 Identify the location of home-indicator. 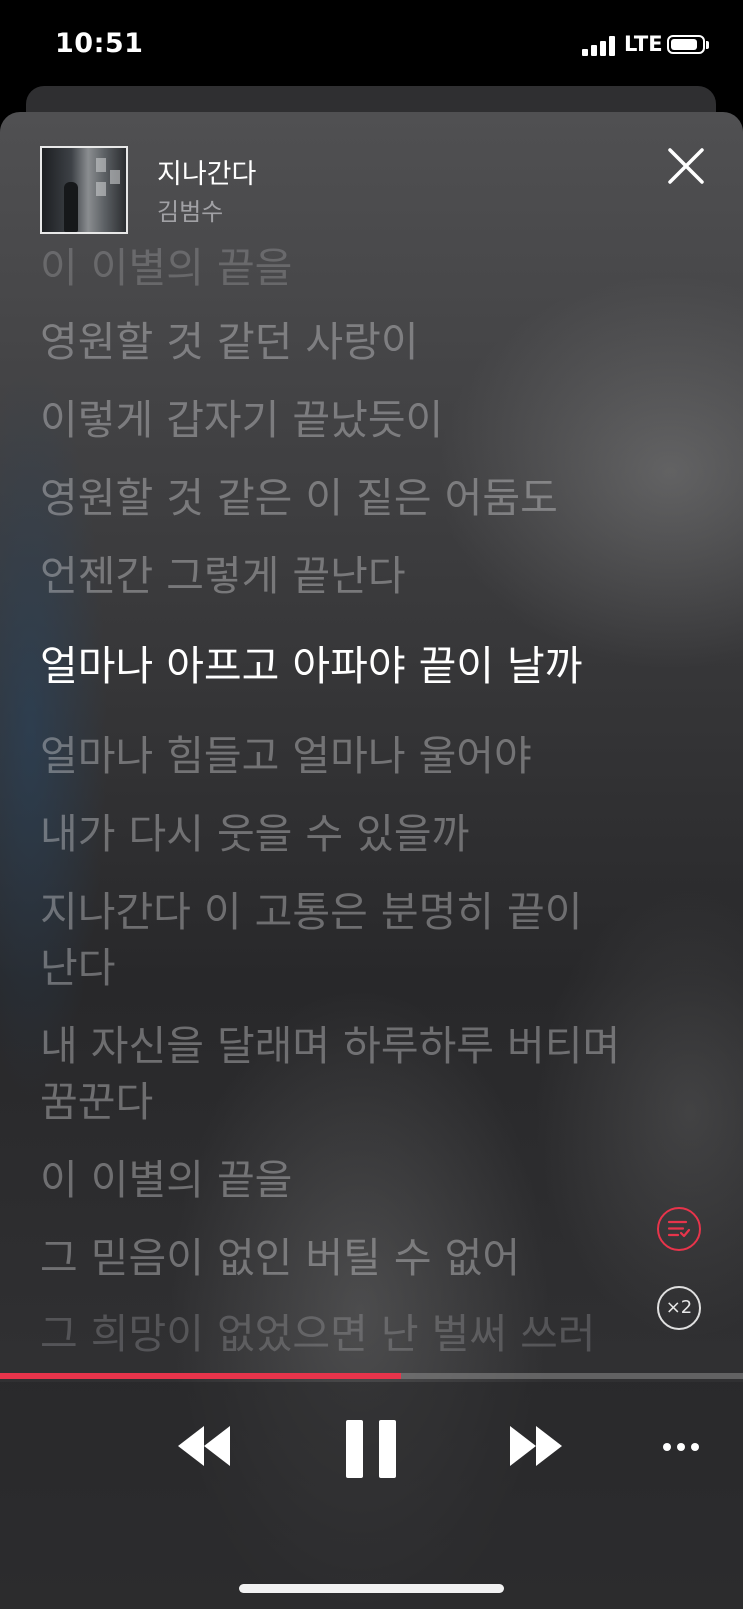
(371, 1588).